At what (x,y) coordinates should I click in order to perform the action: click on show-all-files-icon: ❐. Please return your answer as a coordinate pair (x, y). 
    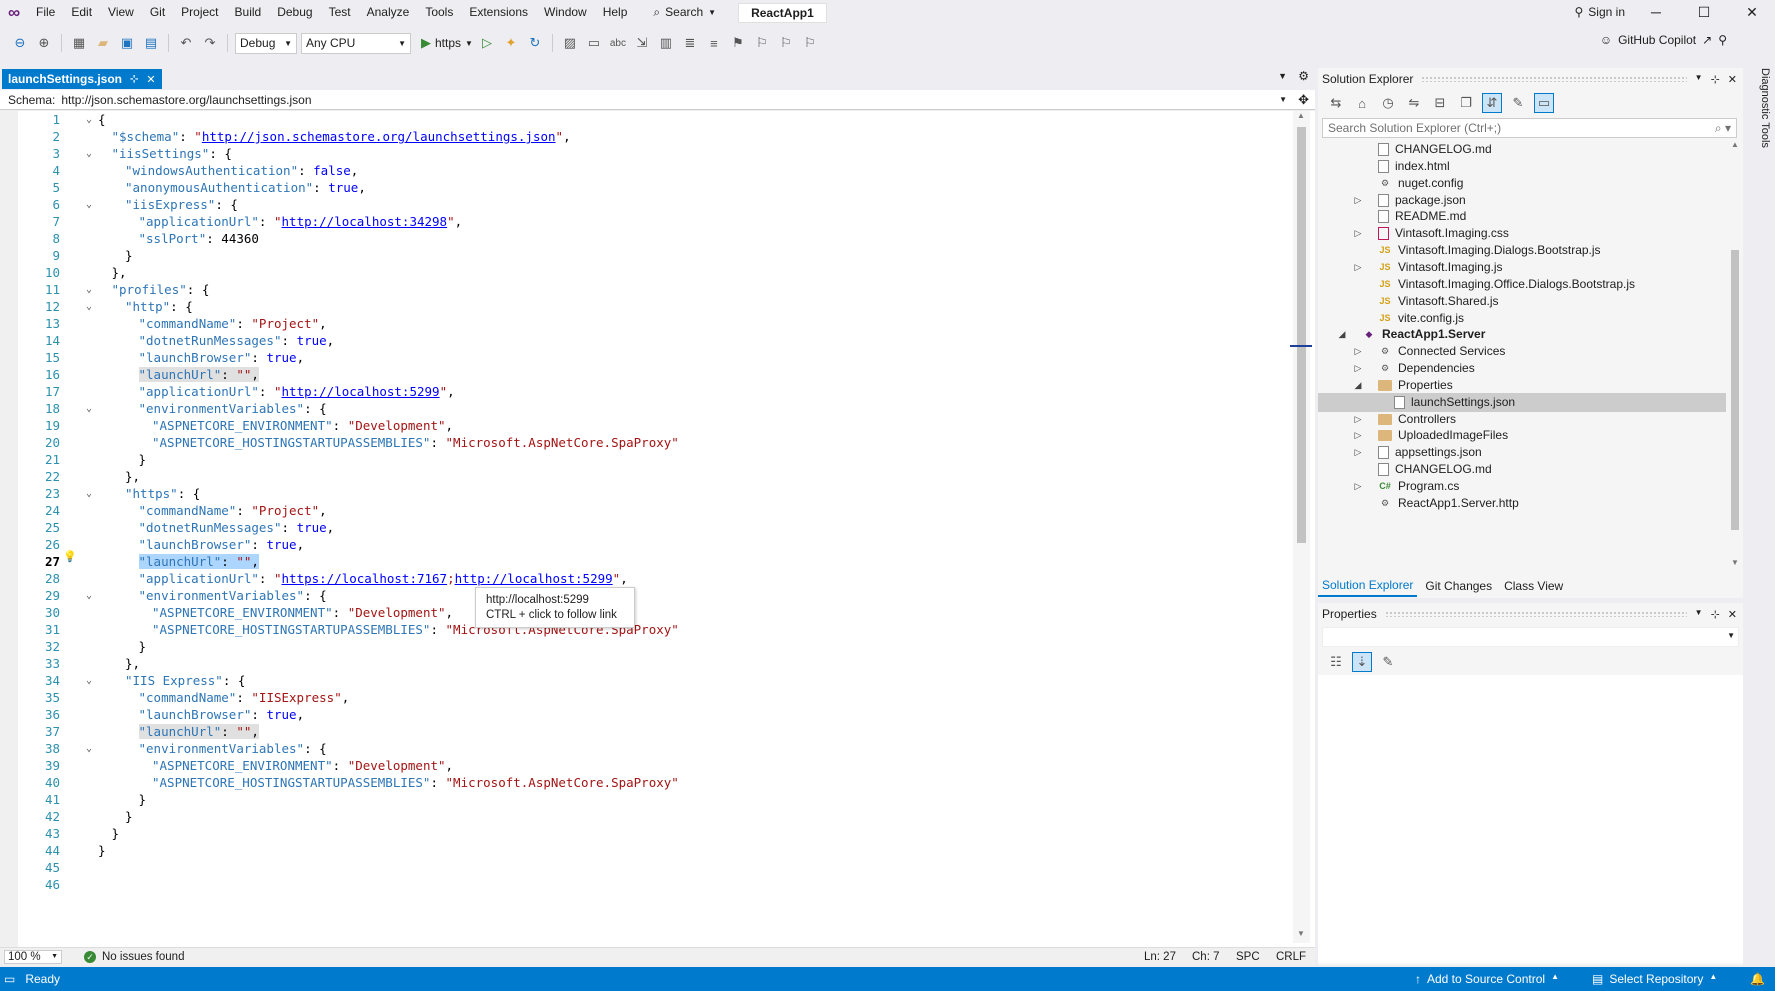
    Looking at the image, I should click on (1466, 103).